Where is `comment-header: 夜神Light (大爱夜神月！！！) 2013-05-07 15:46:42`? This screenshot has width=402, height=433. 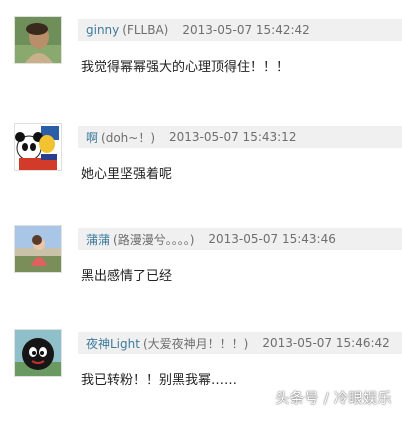
comment-header: 夜神Light (大爱夜神月！！！) 2013-05-07 15:46:42 is located at coordinates (240, 343).